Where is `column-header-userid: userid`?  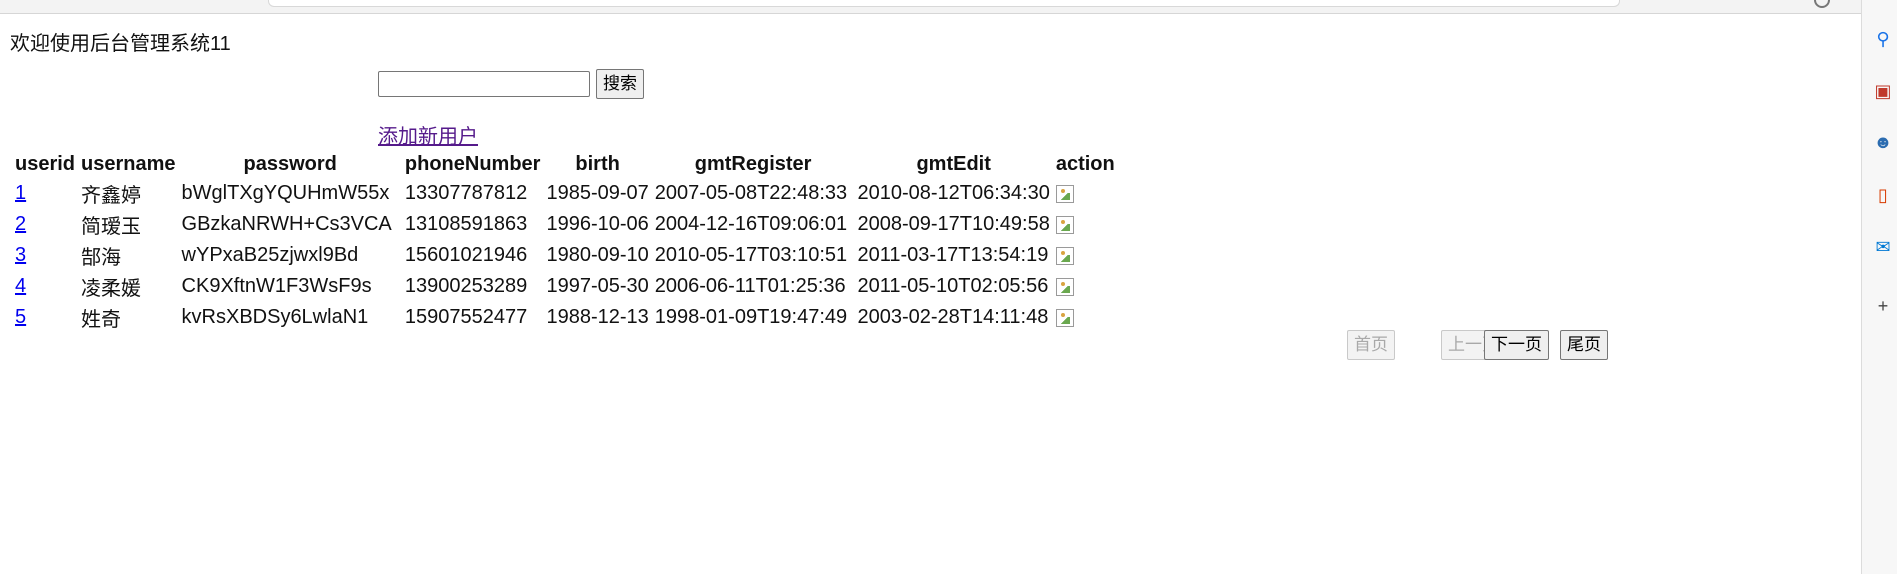
column-header-userid: userid is located at coordinates (45, 163).